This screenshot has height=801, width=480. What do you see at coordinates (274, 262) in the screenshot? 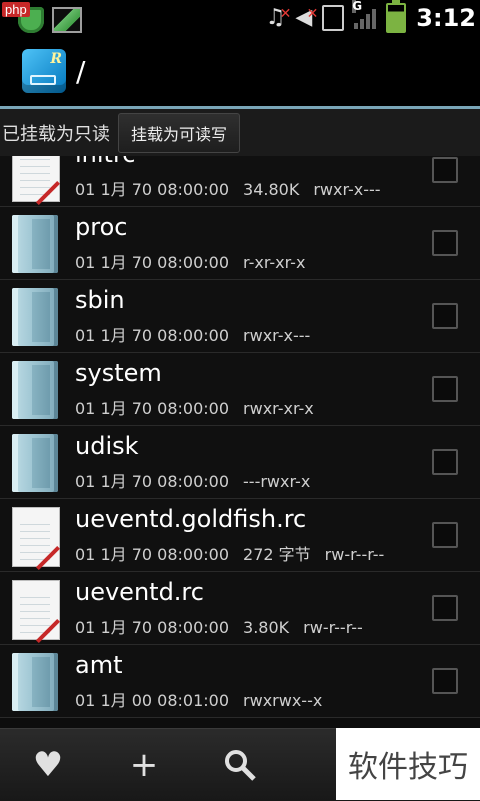
I see `file-permissions: r-xr-xr-x` at bounding box center [274, 262].